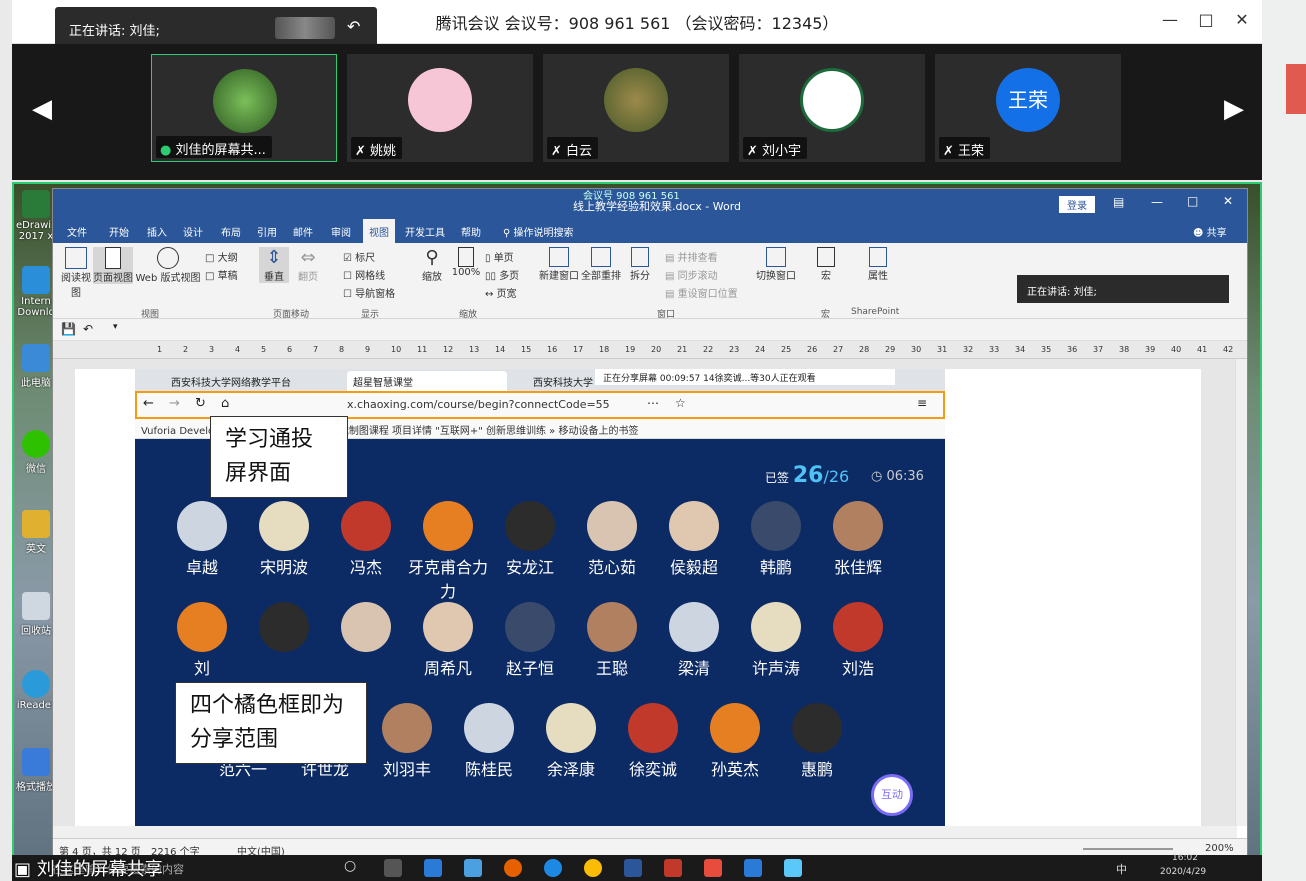  I want to click on desktop-icon: 回收站, so click(36, 614).